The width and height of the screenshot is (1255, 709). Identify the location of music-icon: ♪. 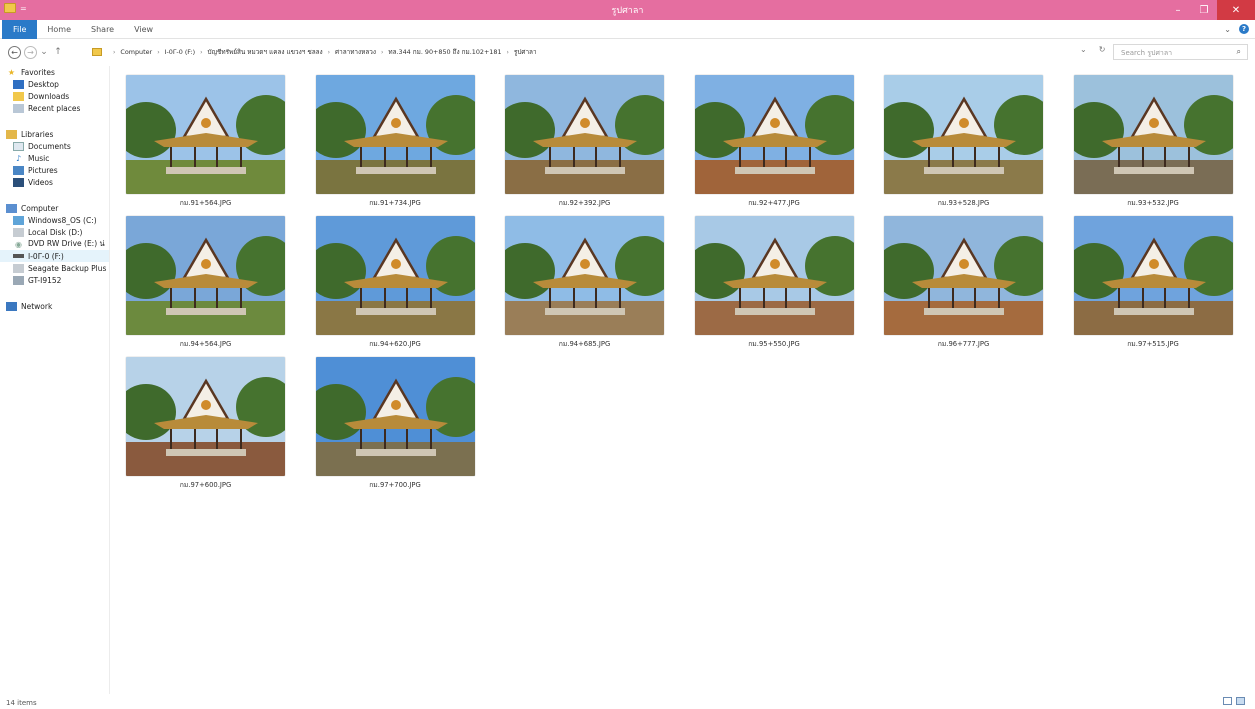
(18, 158).